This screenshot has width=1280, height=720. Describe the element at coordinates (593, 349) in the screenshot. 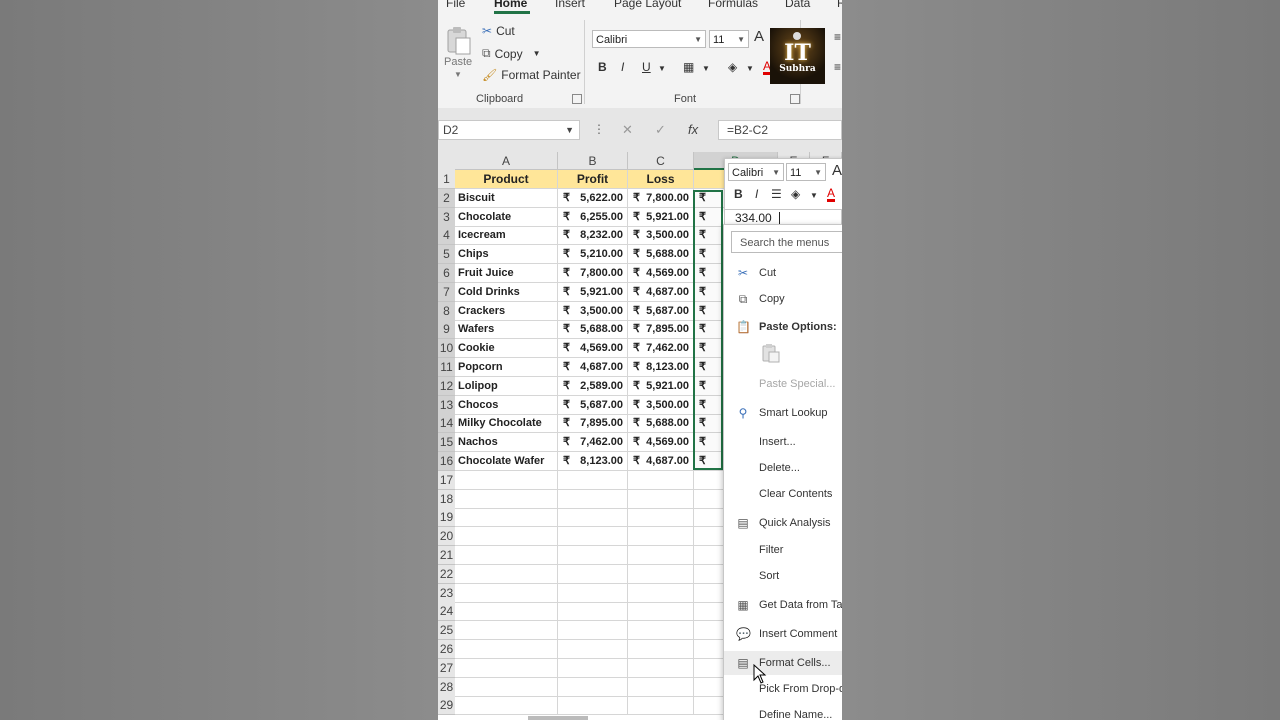

I see `profit-cell: ₹4,569.00` at that location.